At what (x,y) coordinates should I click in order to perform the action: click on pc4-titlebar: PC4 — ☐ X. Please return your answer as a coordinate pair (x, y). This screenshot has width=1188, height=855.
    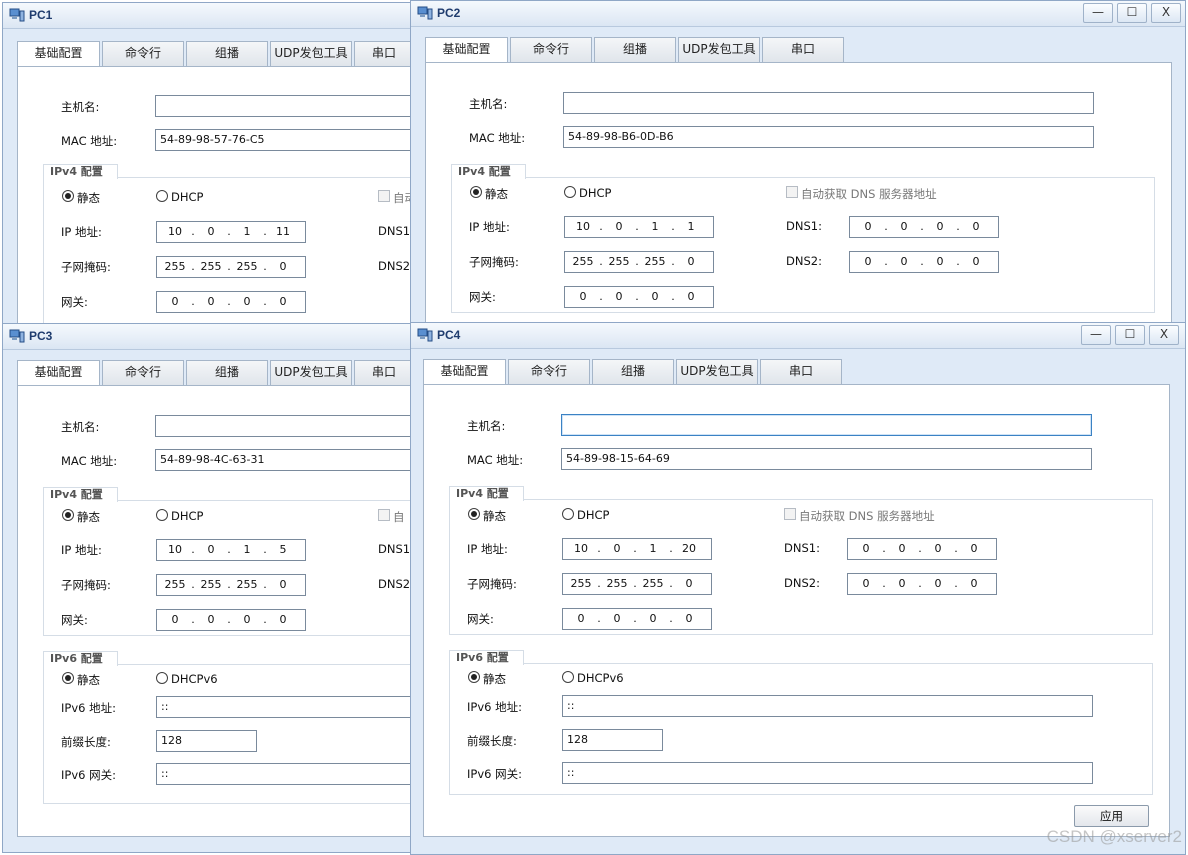
    Looking at the image, I should click on (798, 336).